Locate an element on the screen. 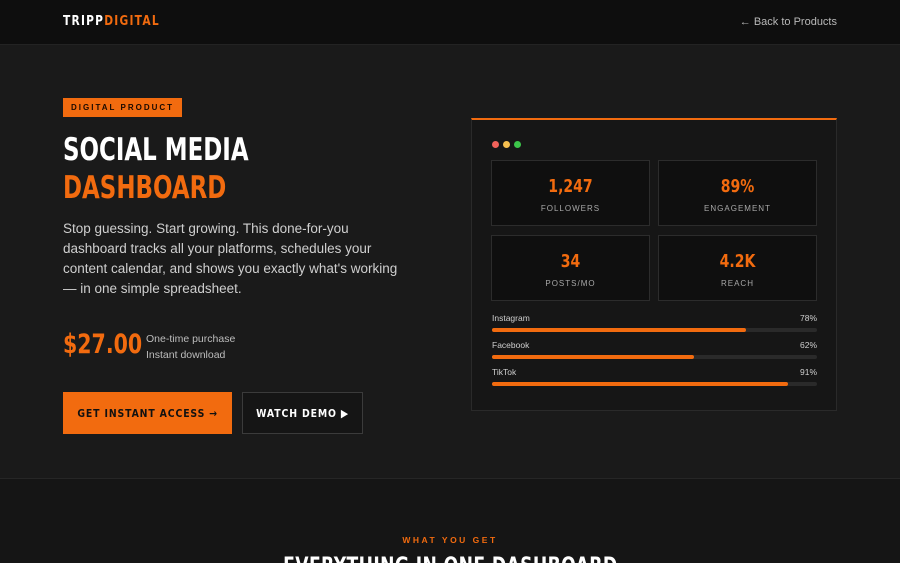 The width and height of the screenshot is (900, 563). platform-percent: 62% is located at coordinates (808, 345).